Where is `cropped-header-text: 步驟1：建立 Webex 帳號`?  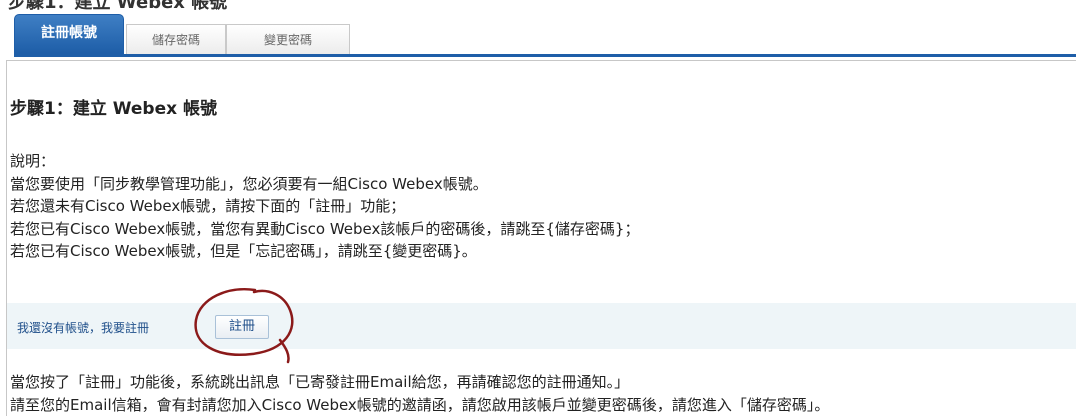
cropped-header-text: 步驟1：建立 Webex 帳號 is located at coordinates (117, 5).